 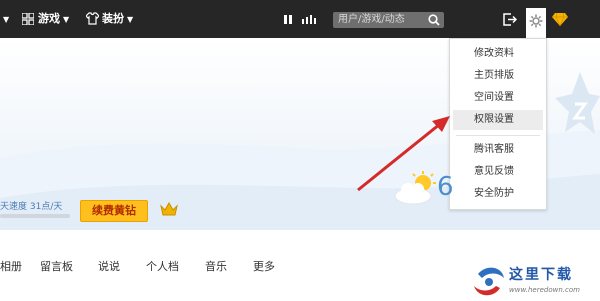 What do you see at coordinates (498, 120) in the screenshot?
I see `menu-item-permission-settings: 权限设置` at bounding box center [498, 120].